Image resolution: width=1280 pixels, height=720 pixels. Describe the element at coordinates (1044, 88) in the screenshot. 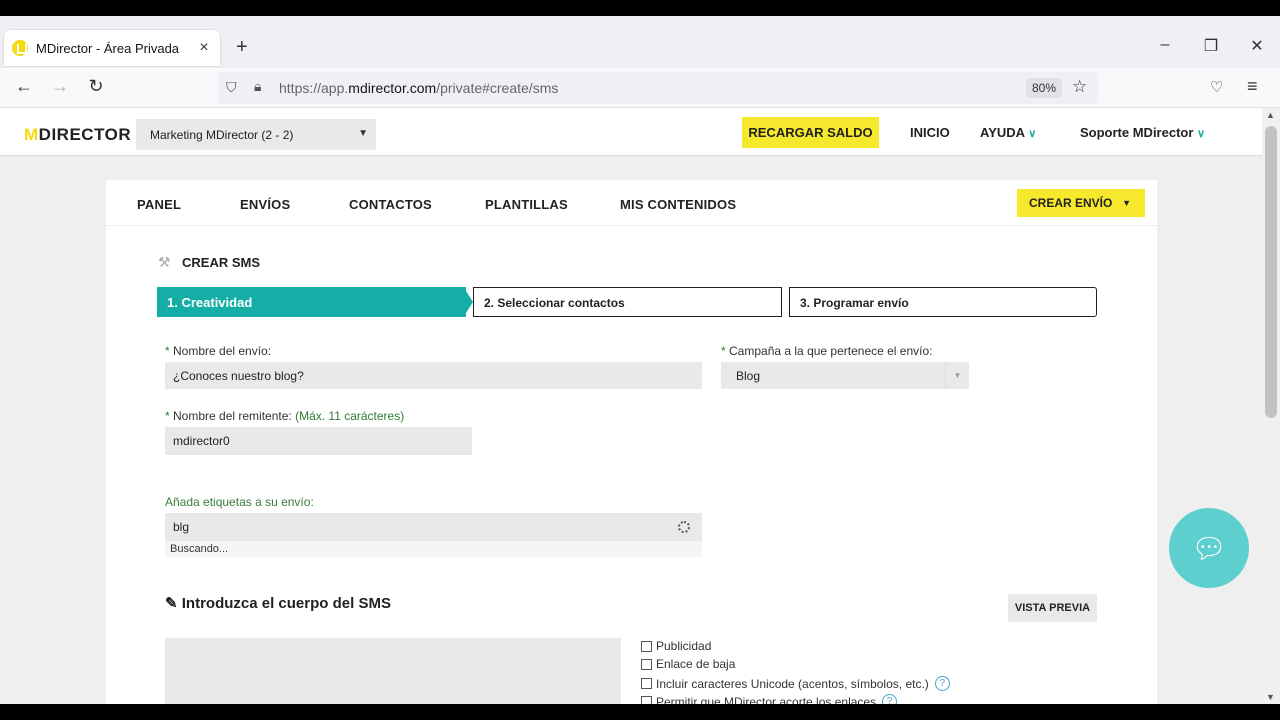

I see `zoom-level: 80%` at that location.